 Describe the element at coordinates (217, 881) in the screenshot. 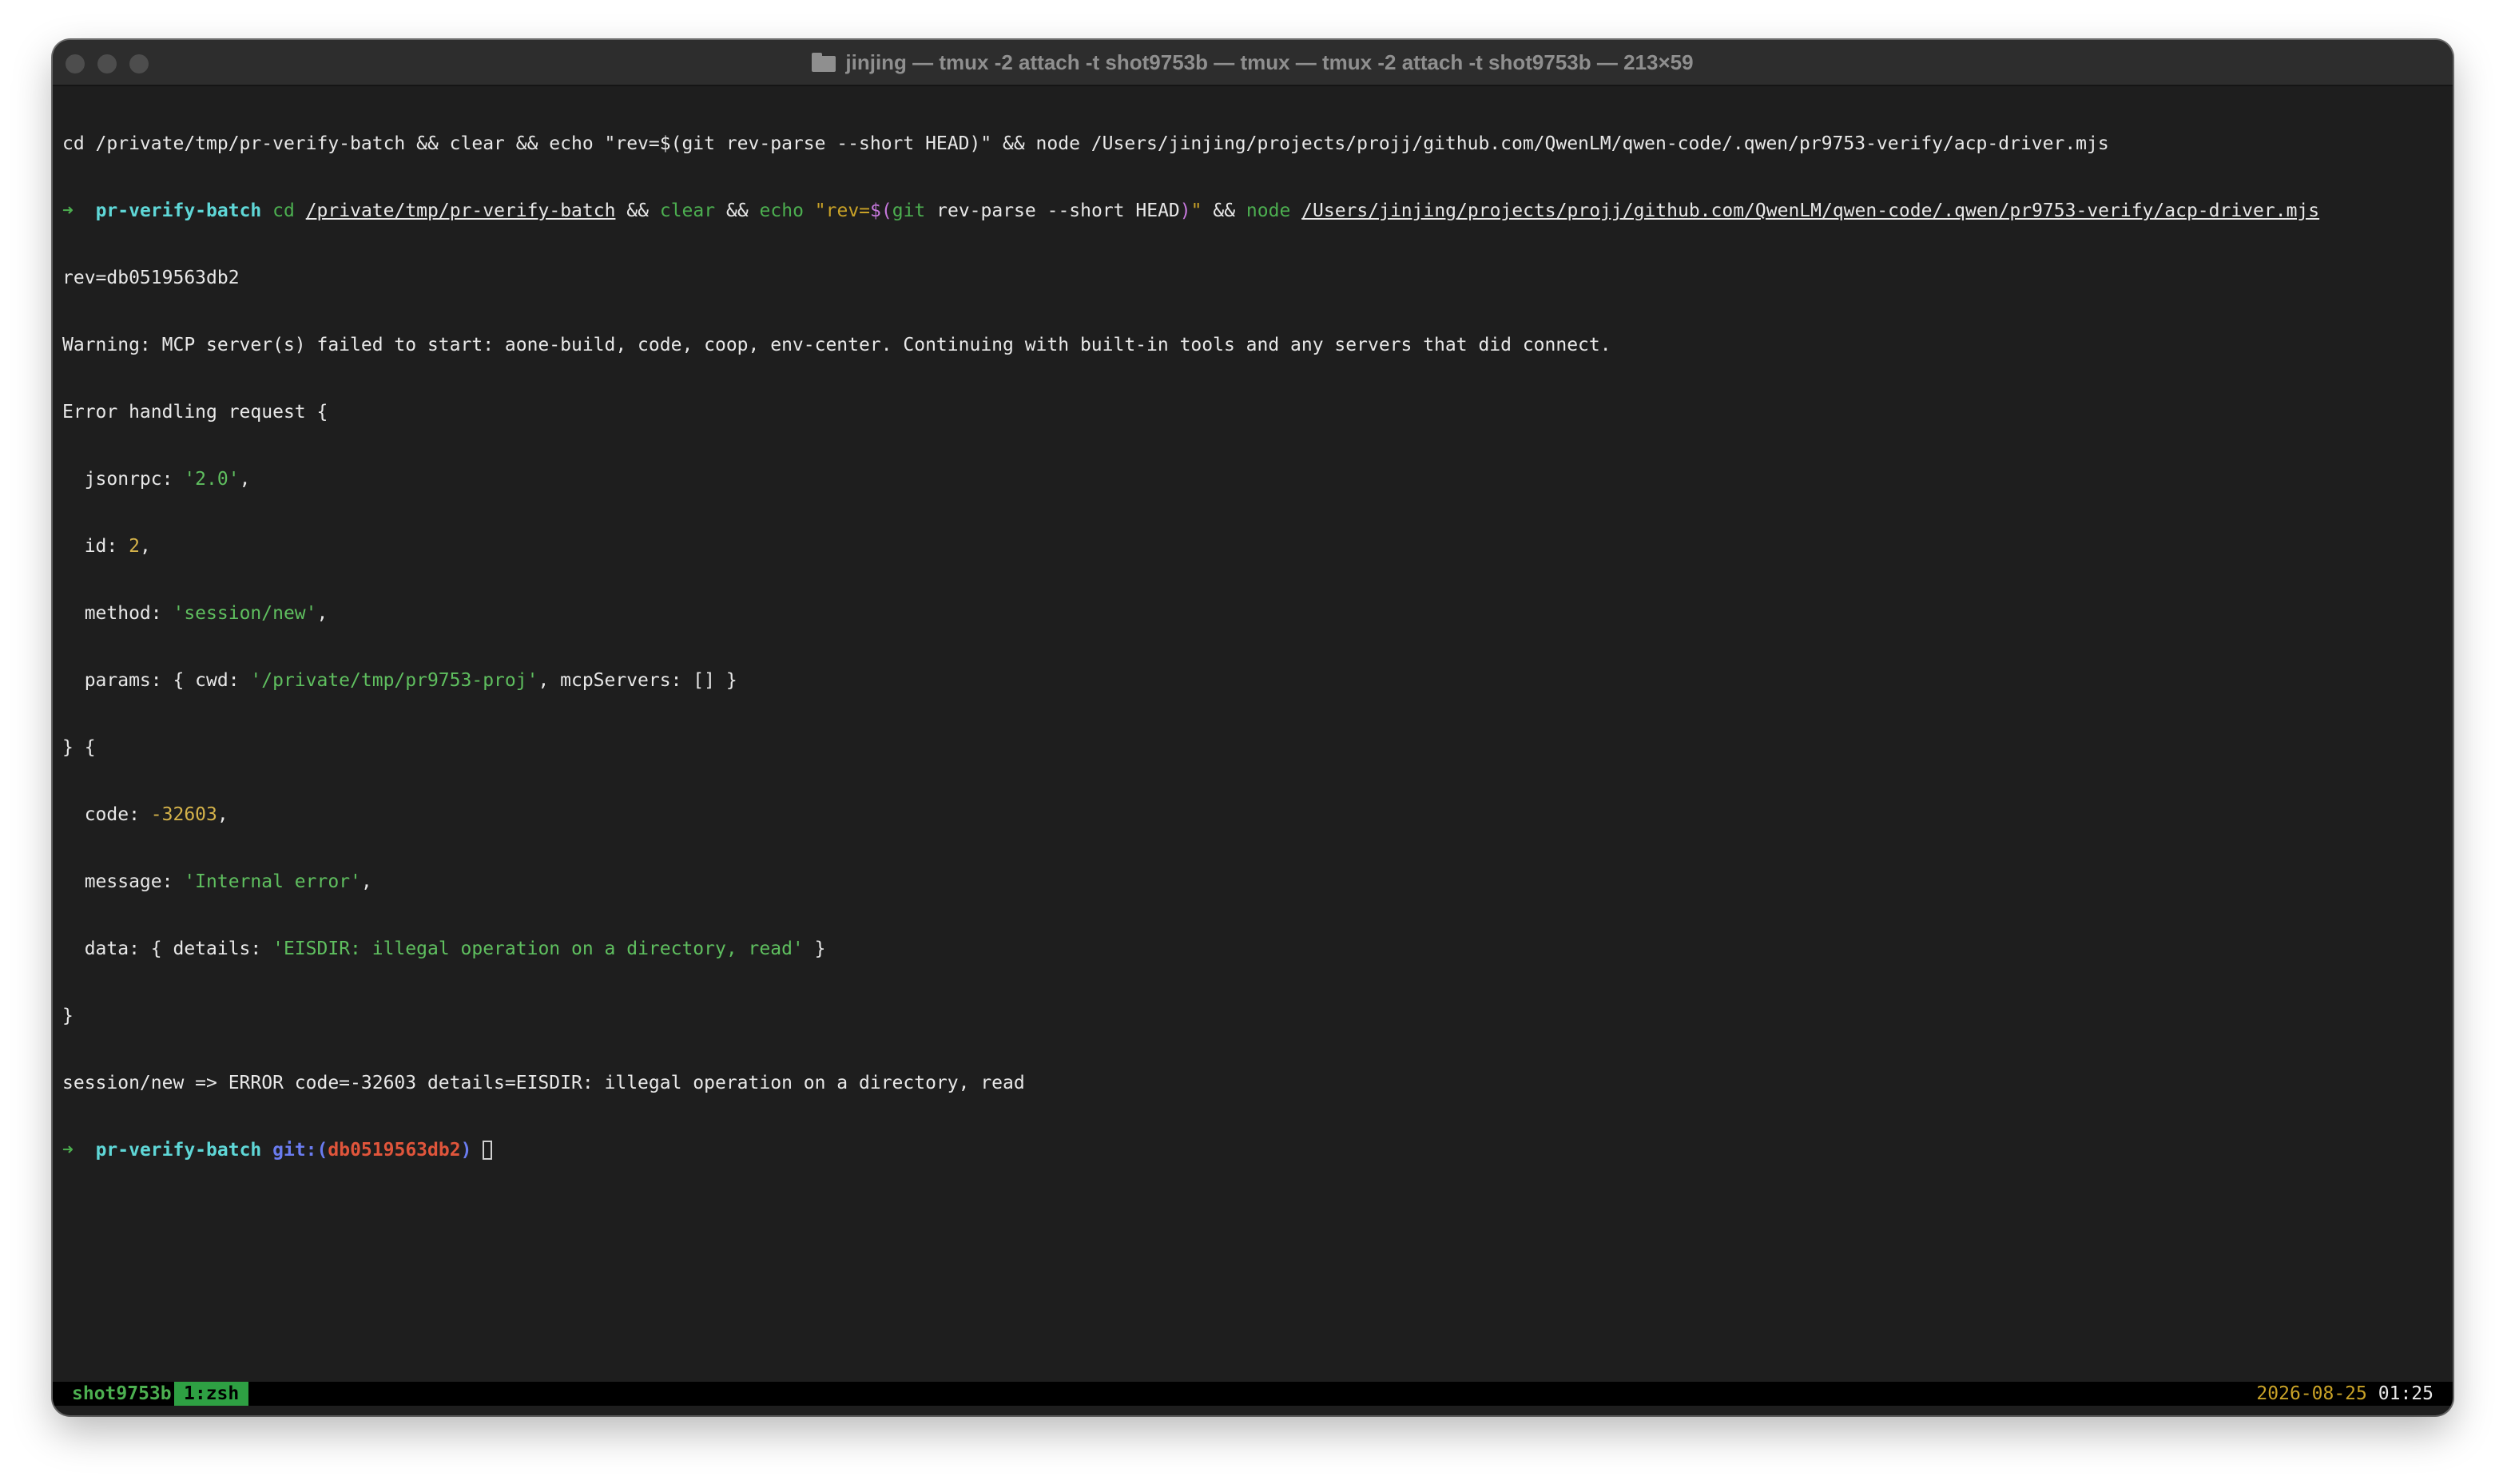

I see `terminal-line-message: message: 'Internal error',` at that location.